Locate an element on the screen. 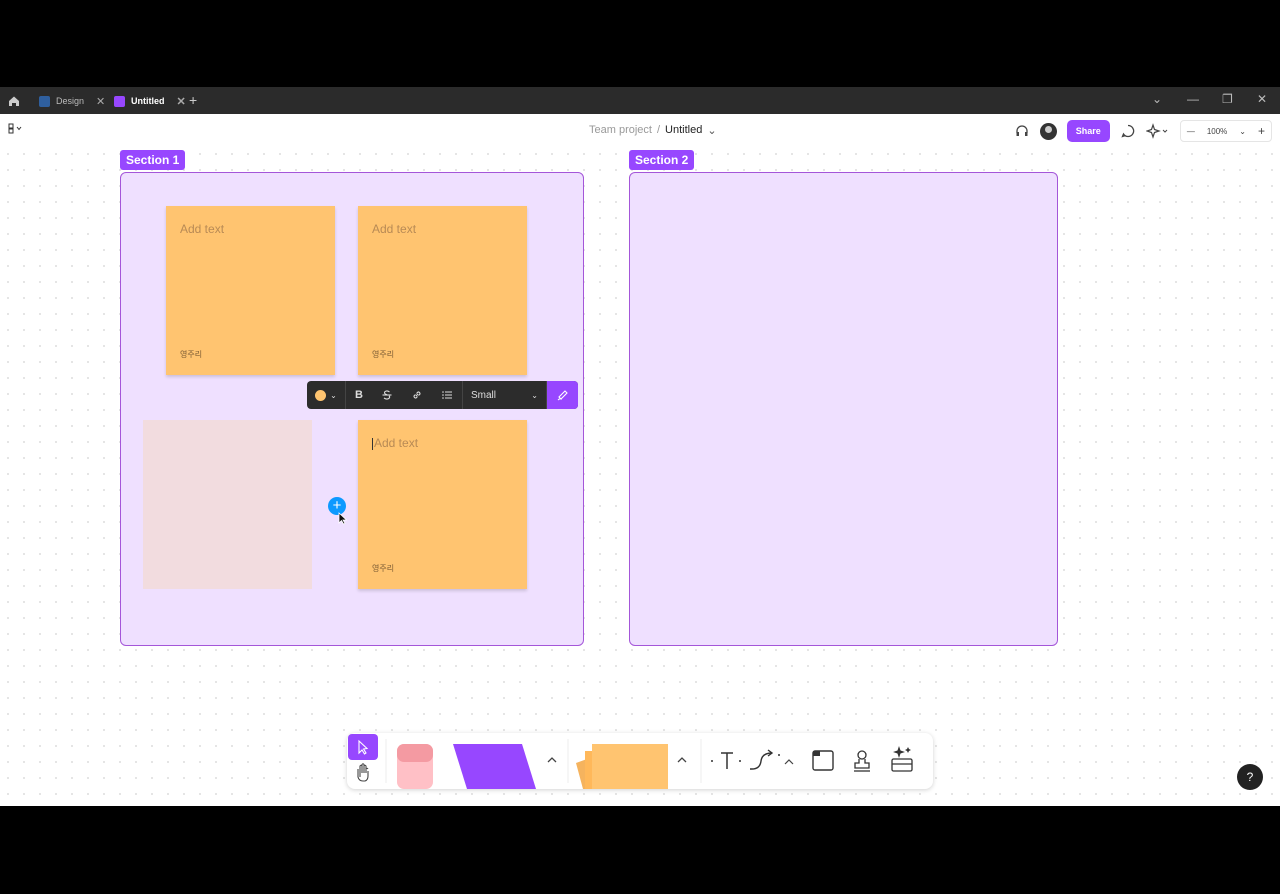 The width and height of the screenshot is (1280, 894). minimize-icon: — is located at coordinates (1193, 99).